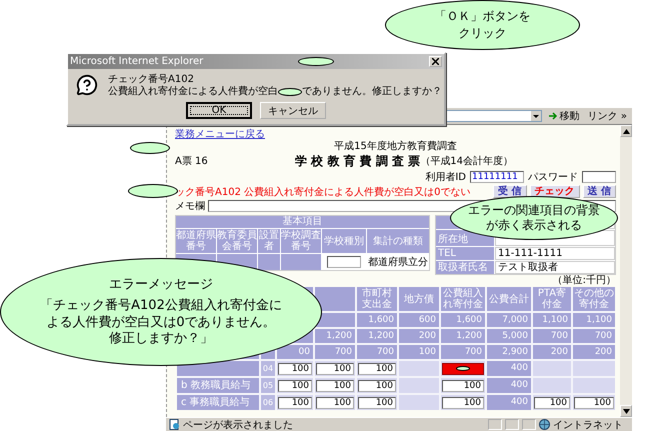 The image size is (672, 431). Describe the element at coordinates (626, 271) in the screenshot. I see `scrollbar` at that location.